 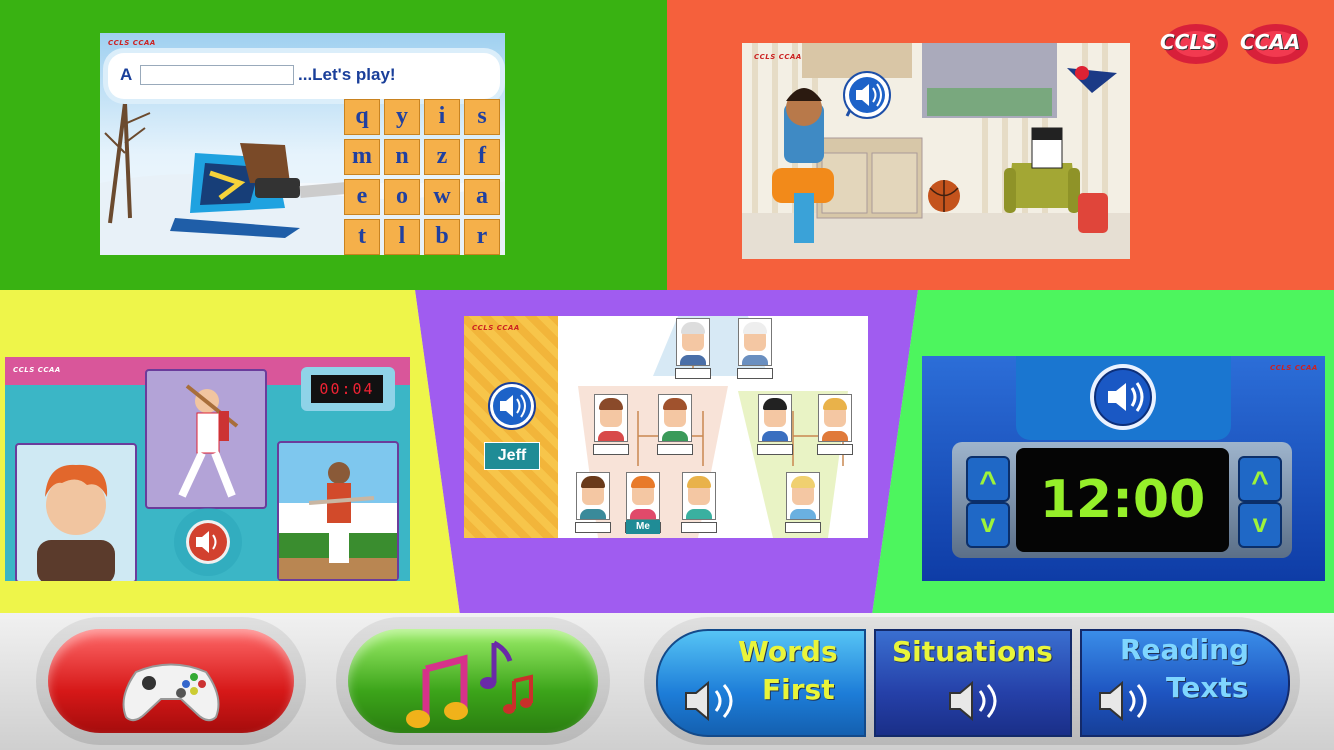 I want to click on music-button, so click(x=473, y=681).